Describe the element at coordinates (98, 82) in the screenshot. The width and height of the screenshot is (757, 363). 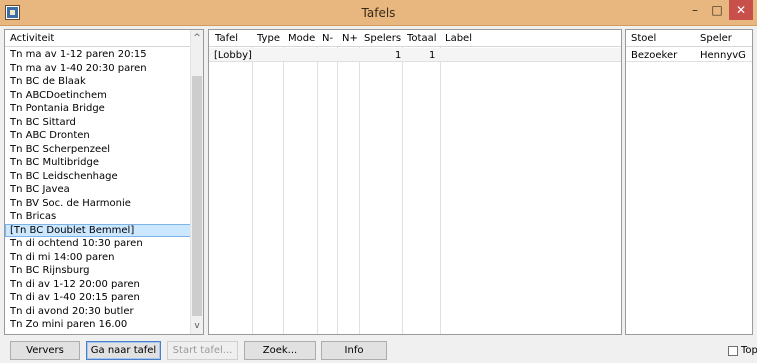
I see `list-item: Tn BC de Blaak` at that location.